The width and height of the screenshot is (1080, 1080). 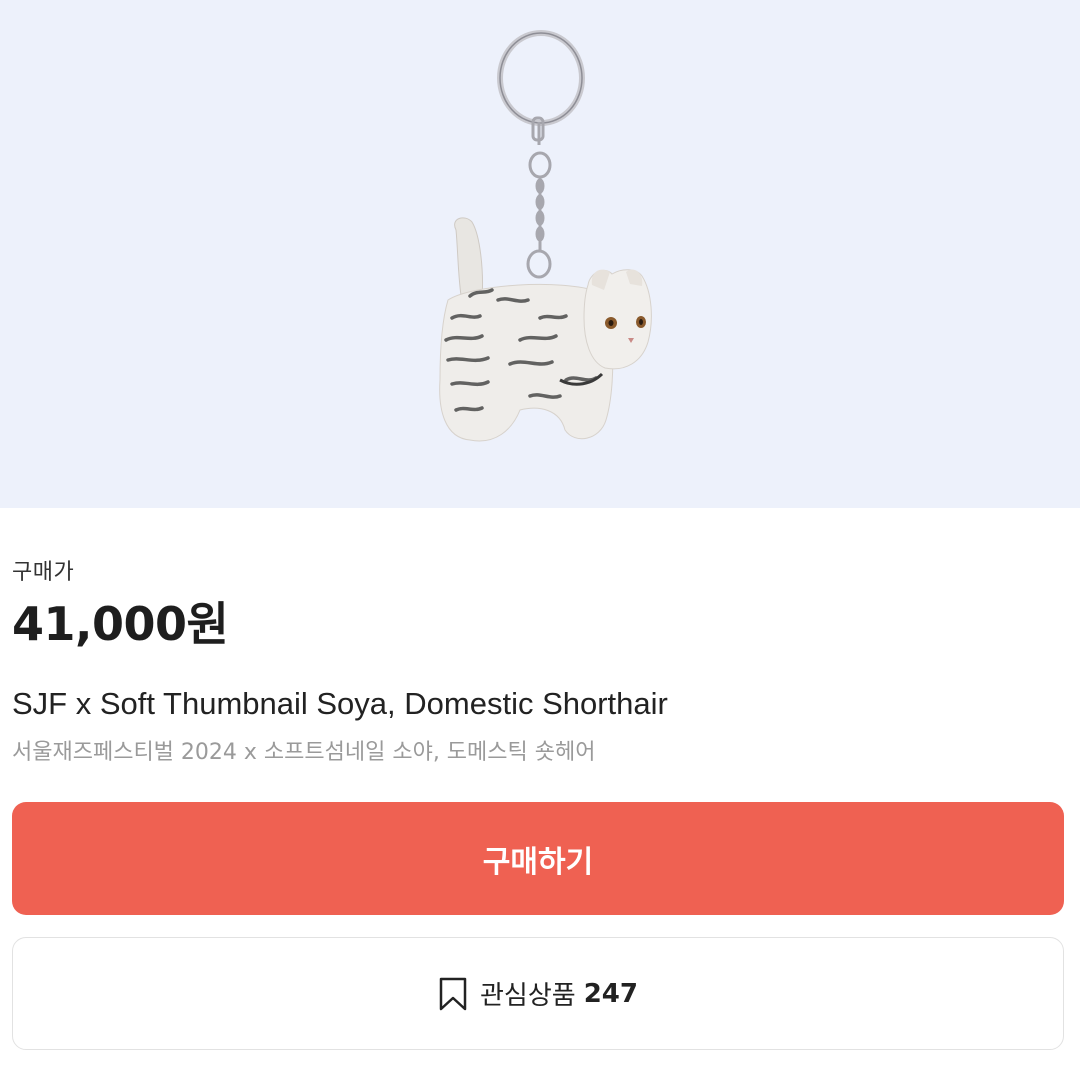 What do you see at coordinates (528, 996) in the screenshot?
I see `wishlist-label: 관심상품` at bounding box center [528, 996].